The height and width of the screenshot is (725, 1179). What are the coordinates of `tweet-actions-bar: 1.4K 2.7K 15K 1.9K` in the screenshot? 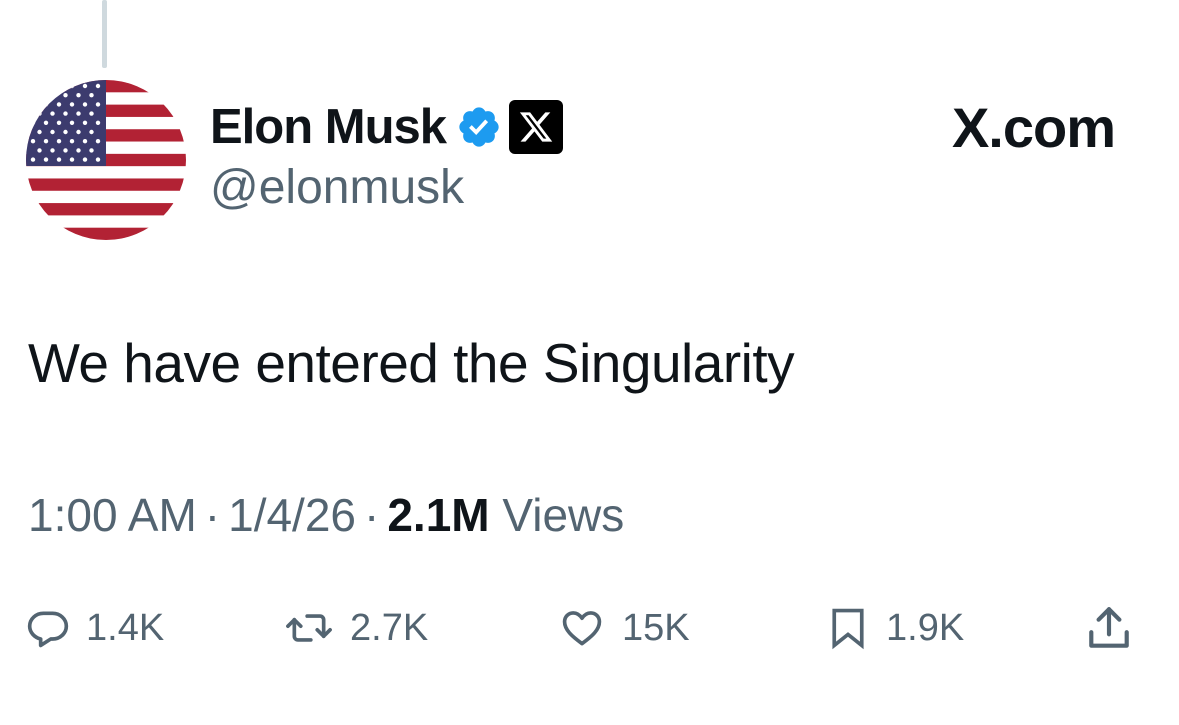 It's located at (586, 628).